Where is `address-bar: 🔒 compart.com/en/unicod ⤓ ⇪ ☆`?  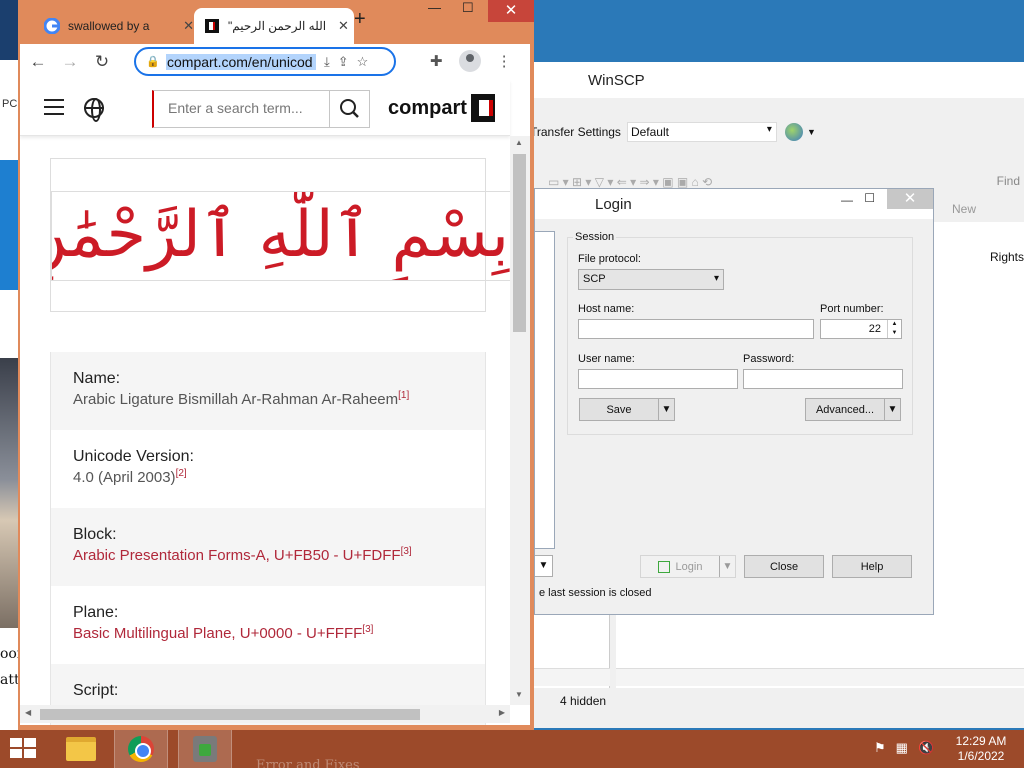 address-bar: 🔒 compart.com/en/unicod ⤓ ⇪ ☆ is located at coordinates (265, 61).